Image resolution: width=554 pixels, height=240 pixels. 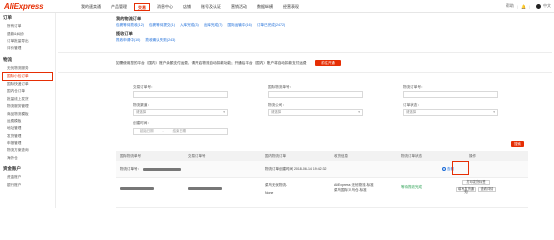 What do you see at coordinates (239, 25) in the screenshot?
I see `filter-in-transit: 国际运输中(16)` at bounding box center [239, 25].